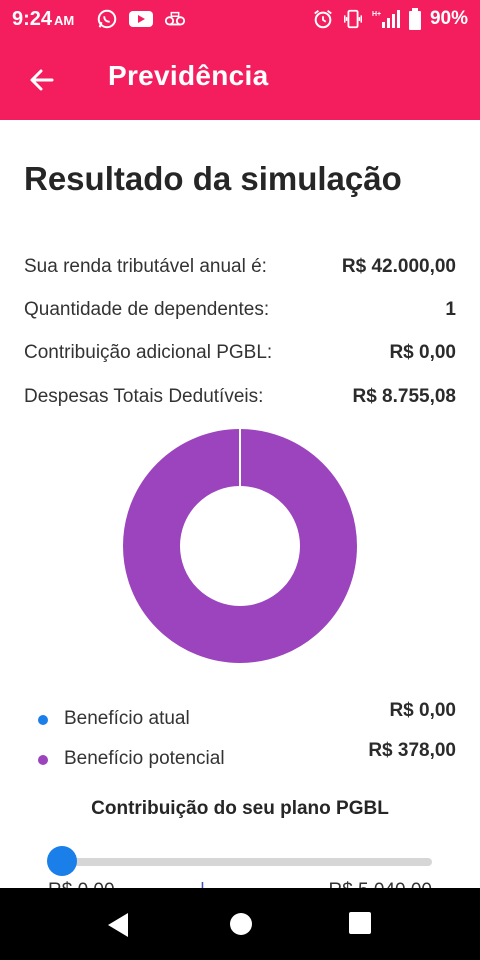 This screenshot has height=960, width=480. What do you see at coordinates (422, 352) in the screenshot?
I see `info-value: R$ 0,00` at bounding box center [422, 352].